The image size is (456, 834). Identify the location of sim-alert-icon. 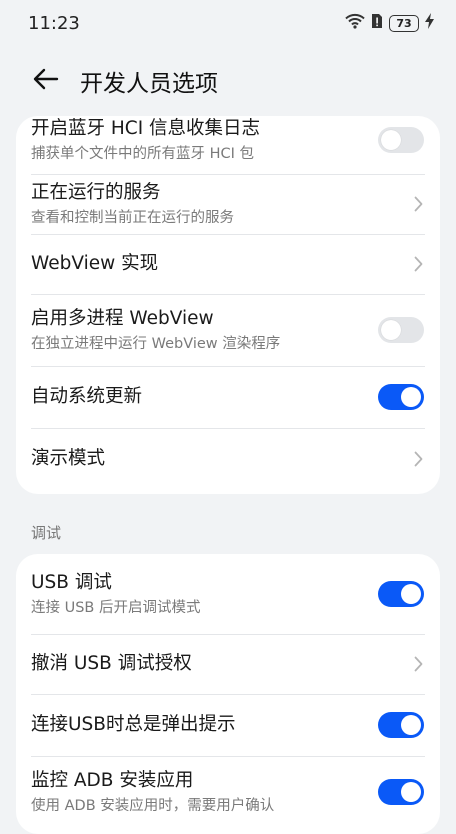
(377, 23).